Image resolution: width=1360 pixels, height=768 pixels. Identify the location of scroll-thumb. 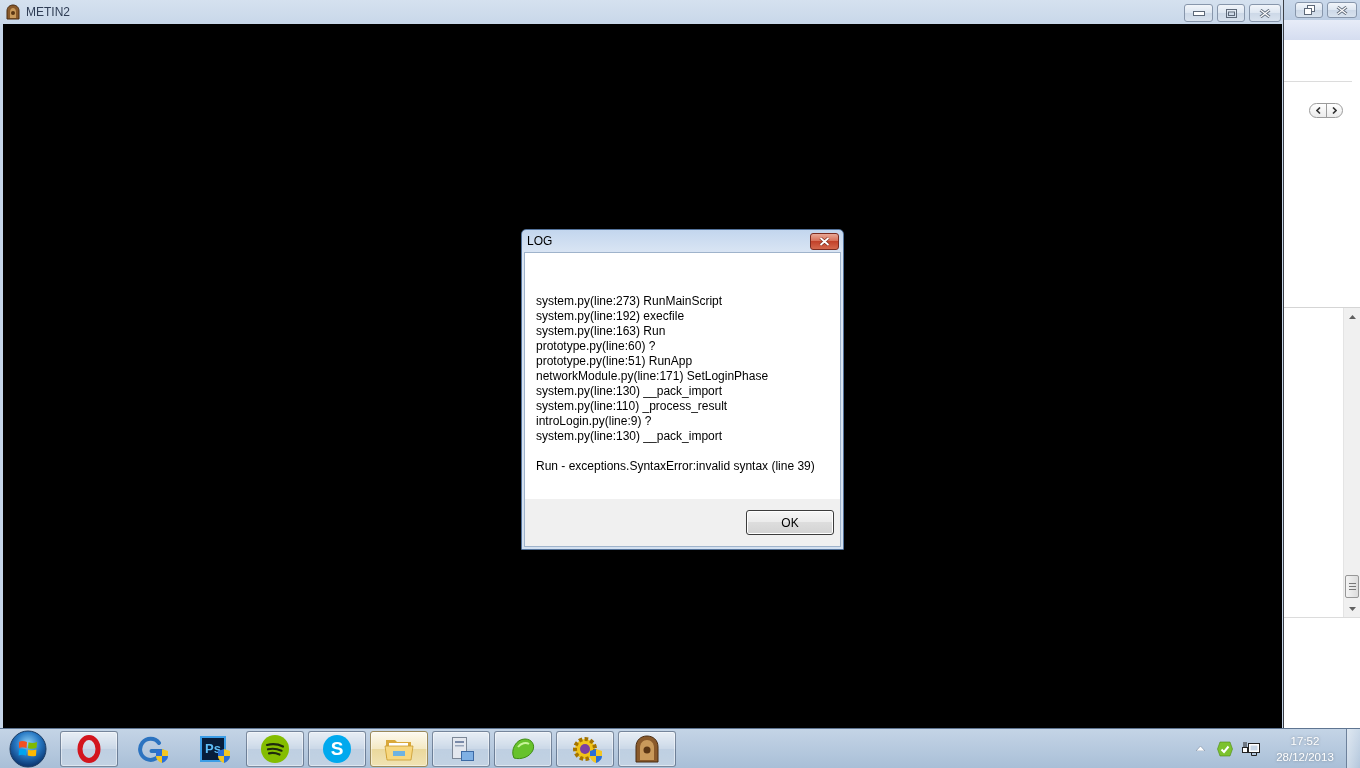
(1352, 586).